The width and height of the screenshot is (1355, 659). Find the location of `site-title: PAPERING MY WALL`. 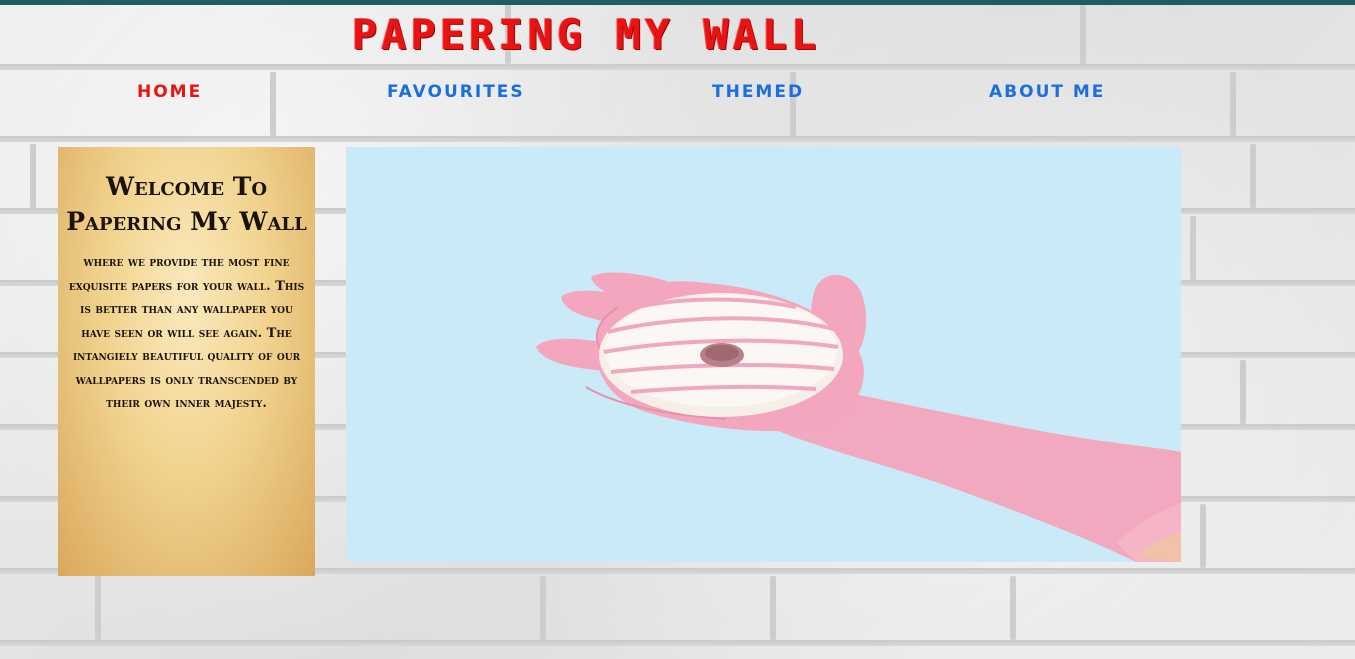

site-title: PAPERING MY WALL is located at coordinates (586, 34).